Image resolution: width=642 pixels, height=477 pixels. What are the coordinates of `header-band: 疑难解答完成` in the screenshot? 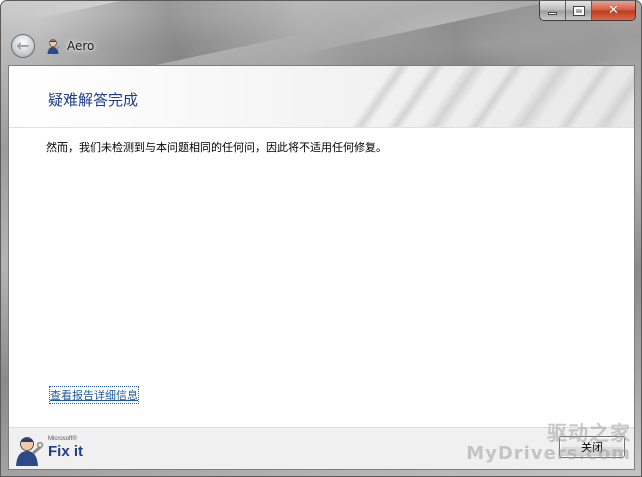 It's located at (321, 97).